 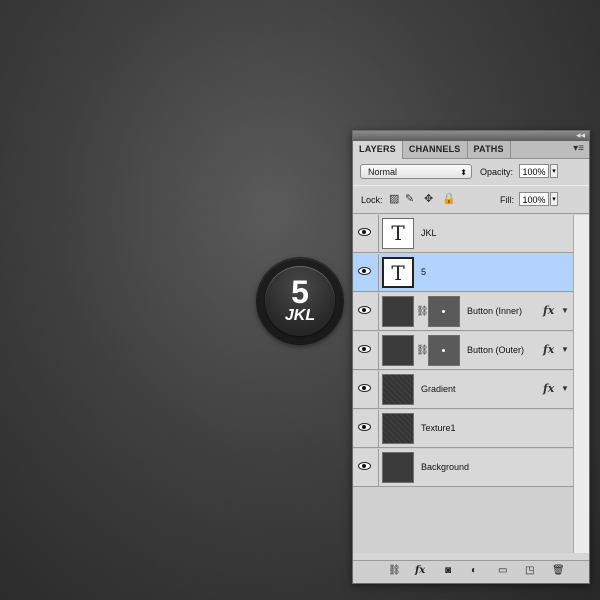 I want to click on layer-row: ⛓ Button (Inner) fx ▼, so click(x=463, y=312).